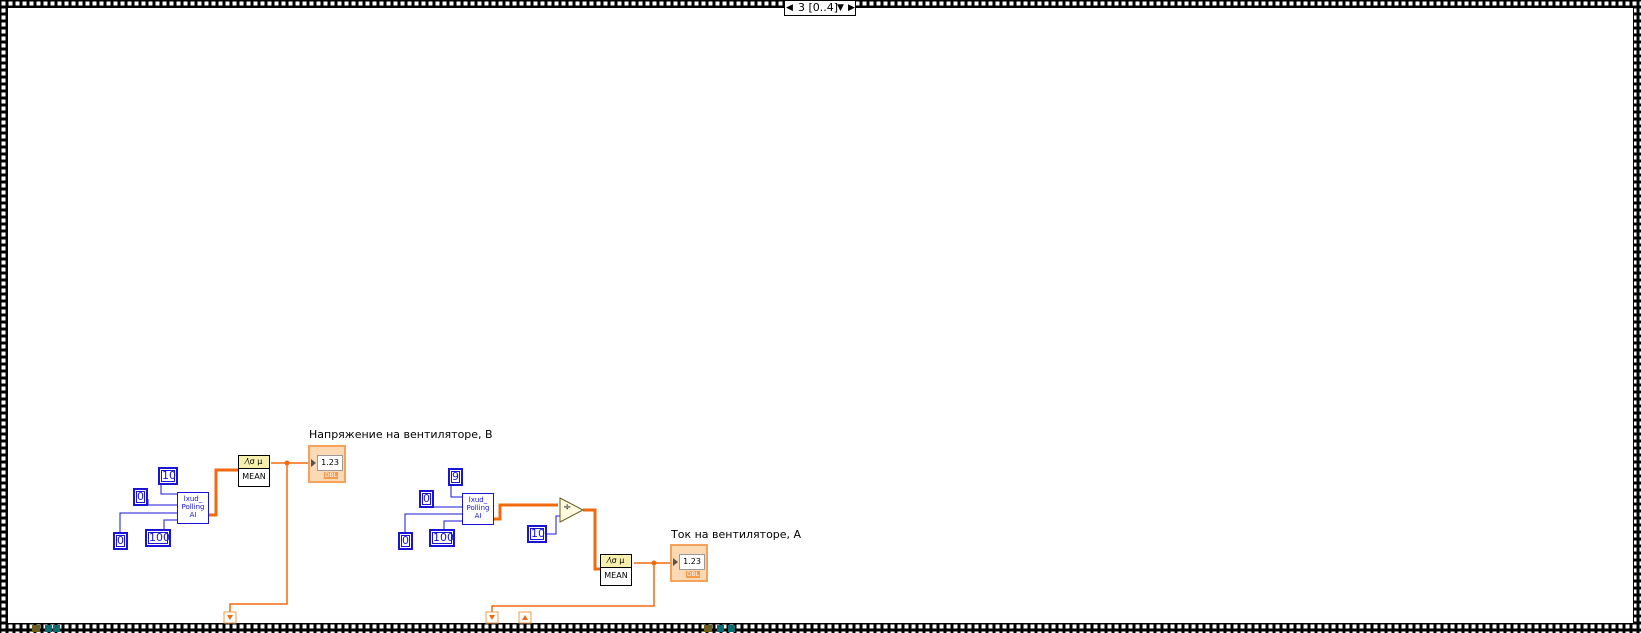  Describe the element at coordinates (789, 8) in the screenshot. I see `prev-frame-arrow-icon: ◀` at that location.